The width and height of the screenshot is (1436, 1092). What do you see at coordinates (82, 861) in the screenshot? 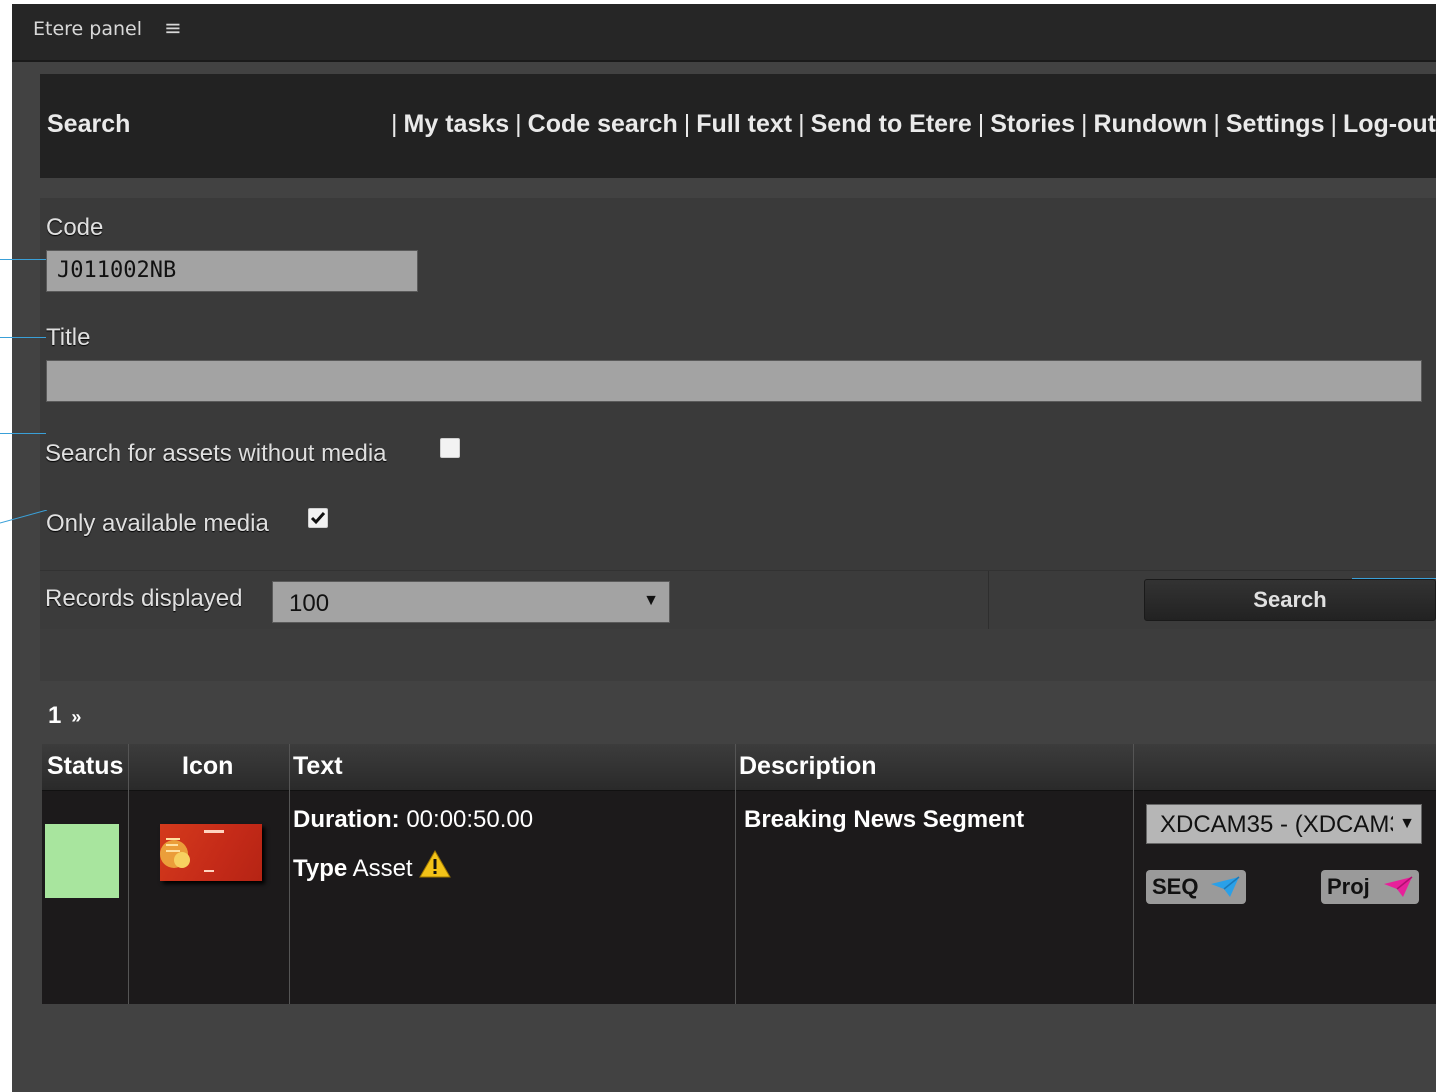
I see `status-indicator` at bounding box center [82, 861].